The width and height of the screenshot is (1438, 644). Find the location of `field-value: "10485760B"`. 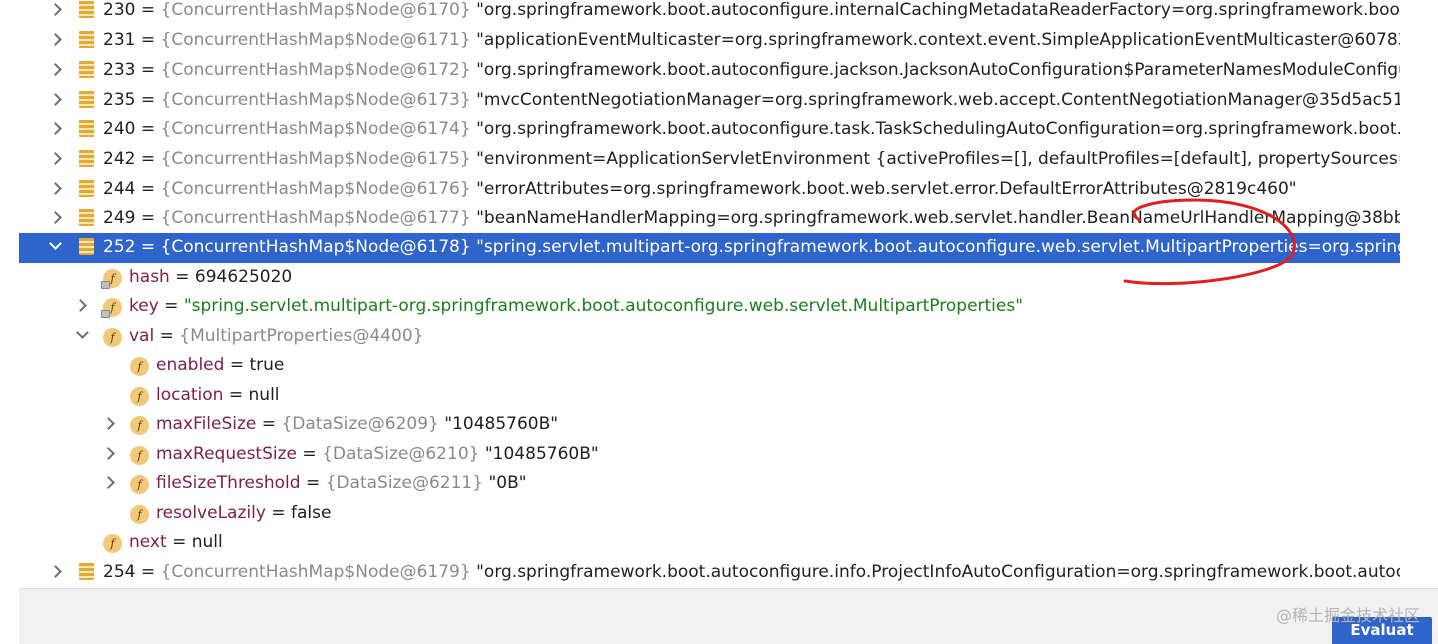

field-value: "10485760B" is located at coordinates (501, 424).